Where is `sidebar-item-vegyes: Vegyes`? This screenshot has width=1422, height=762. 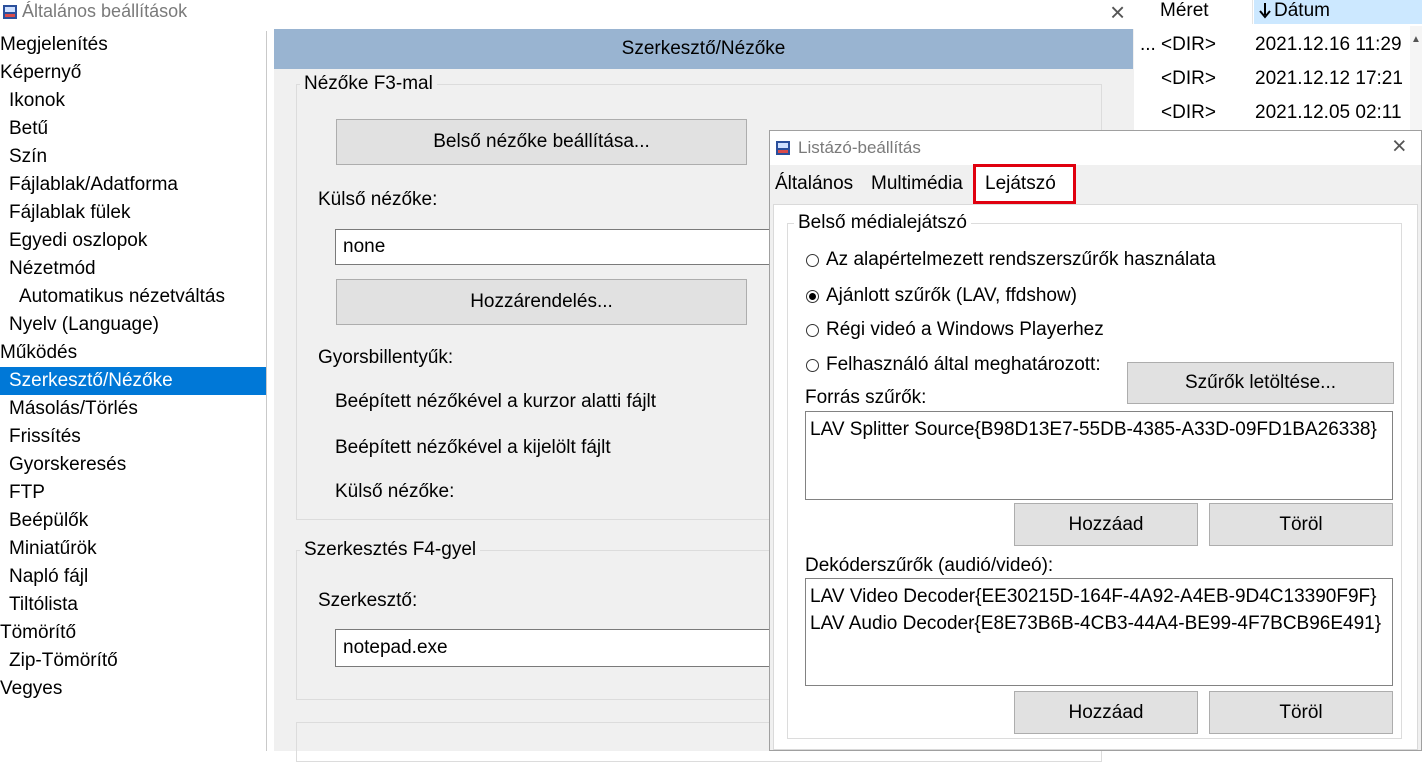
sidebar-item-vegyes: Vegyes is located at coordinates (133, 689).